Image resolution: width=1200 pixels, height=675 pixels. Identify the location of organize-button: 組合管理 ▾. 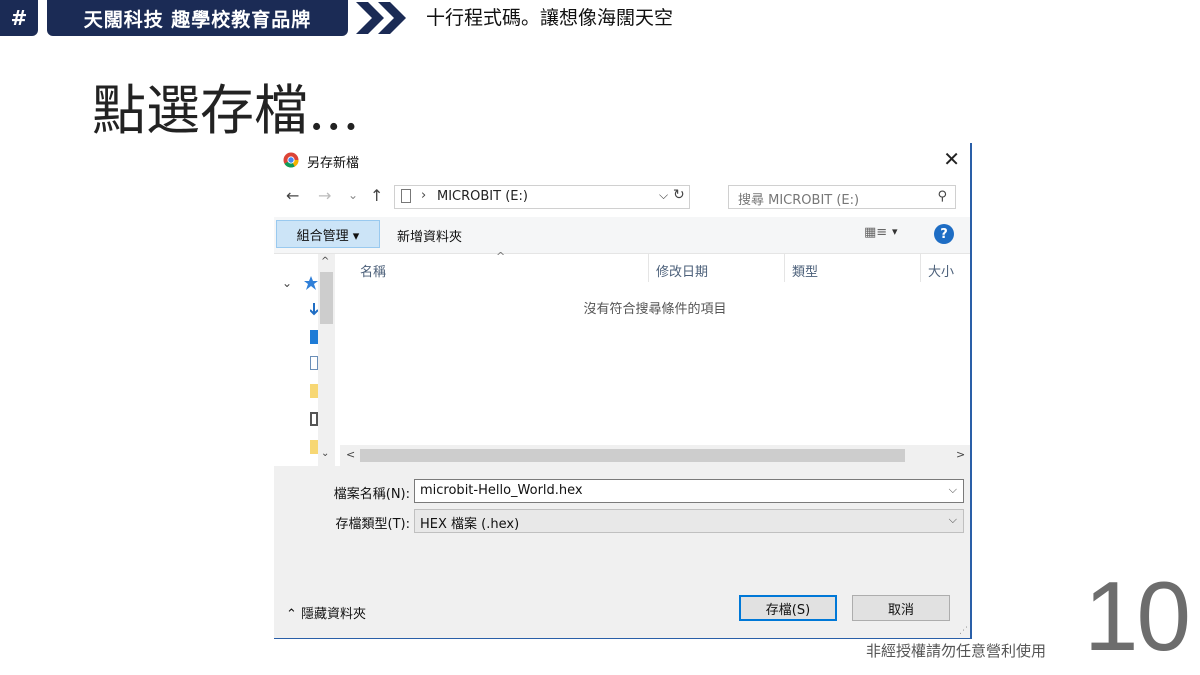
(328, 234).